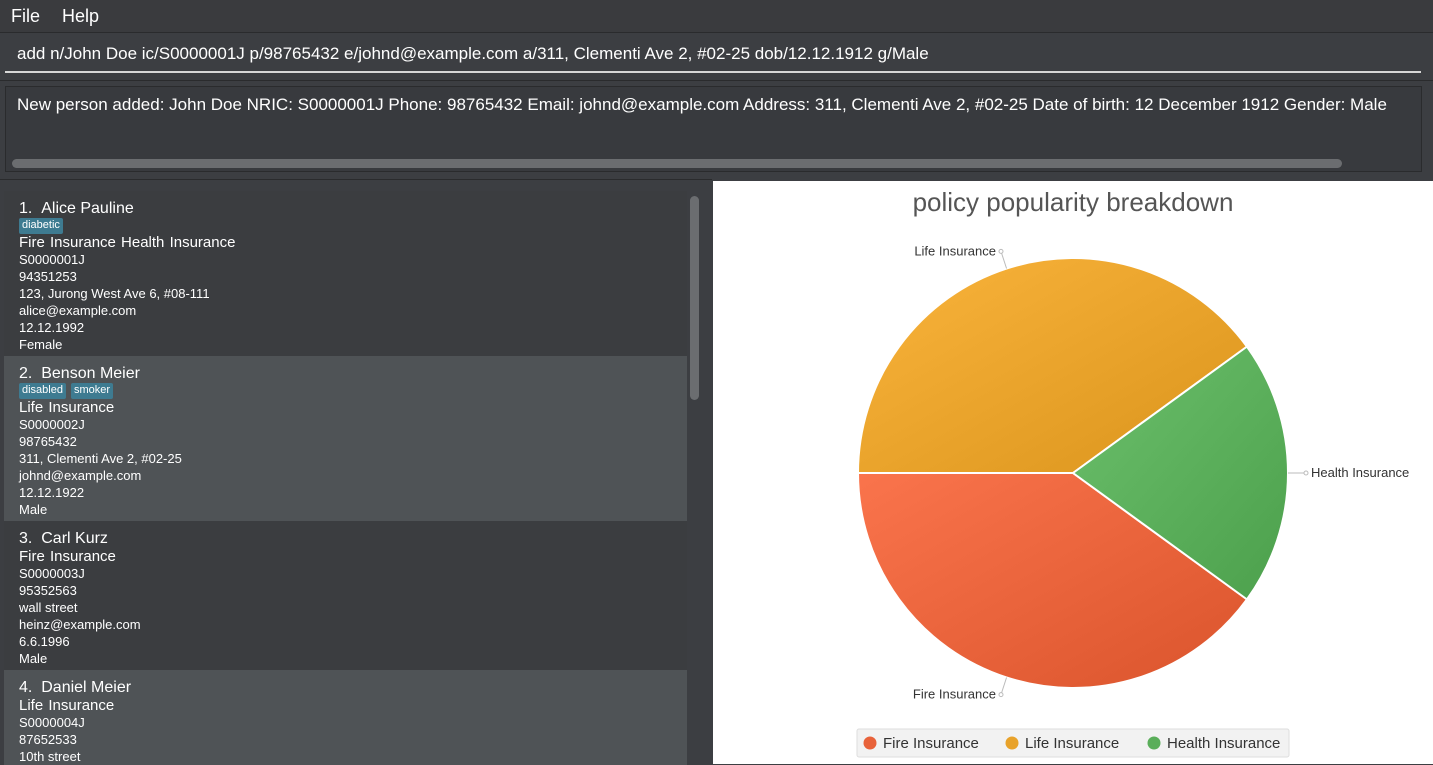 The width and height of the screenshot is (1433, 765). What do you see at coordinates (353, 391) in the screenshot?
I see `tag-list: disabled smoker` at bounding box center [353, 391].